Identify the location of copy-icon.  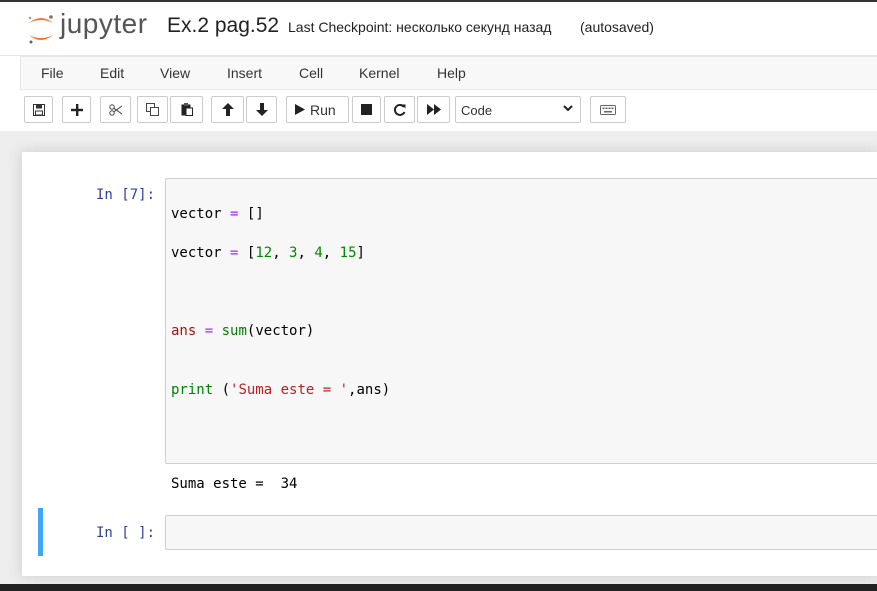
(152, 109).